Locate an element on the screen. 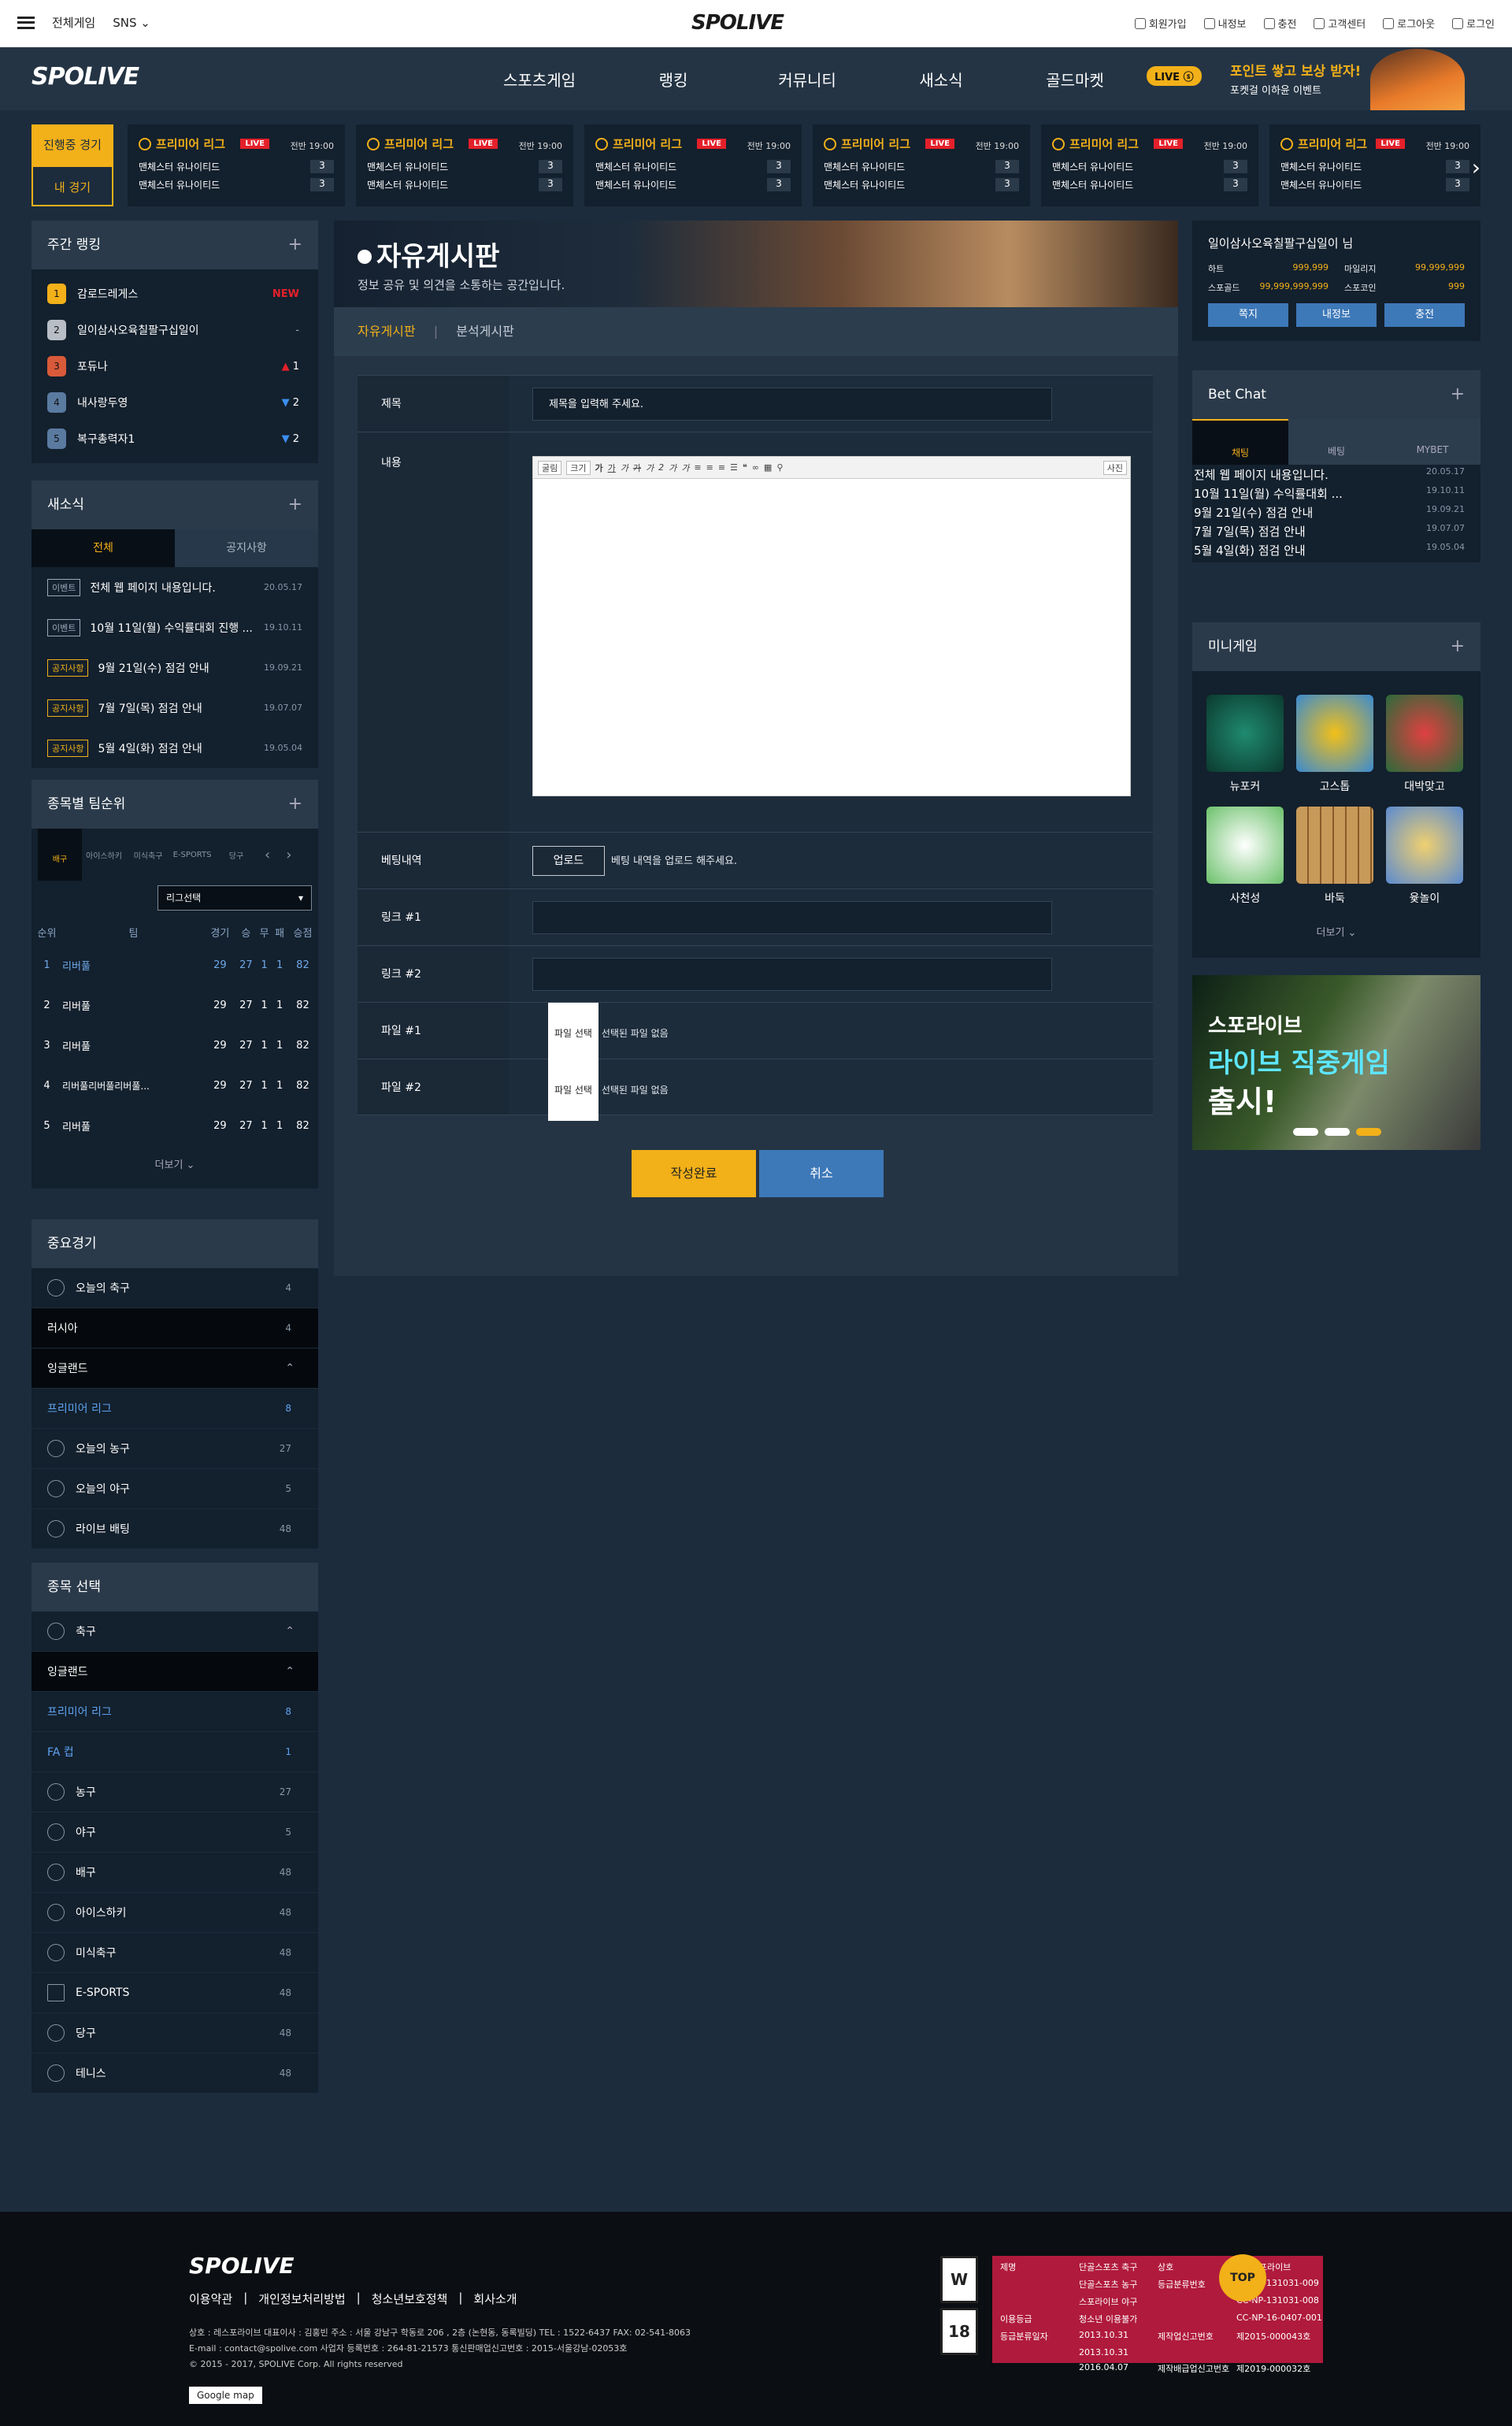  nav-ranking: 랭킹 is located at coordinates (673, 79).